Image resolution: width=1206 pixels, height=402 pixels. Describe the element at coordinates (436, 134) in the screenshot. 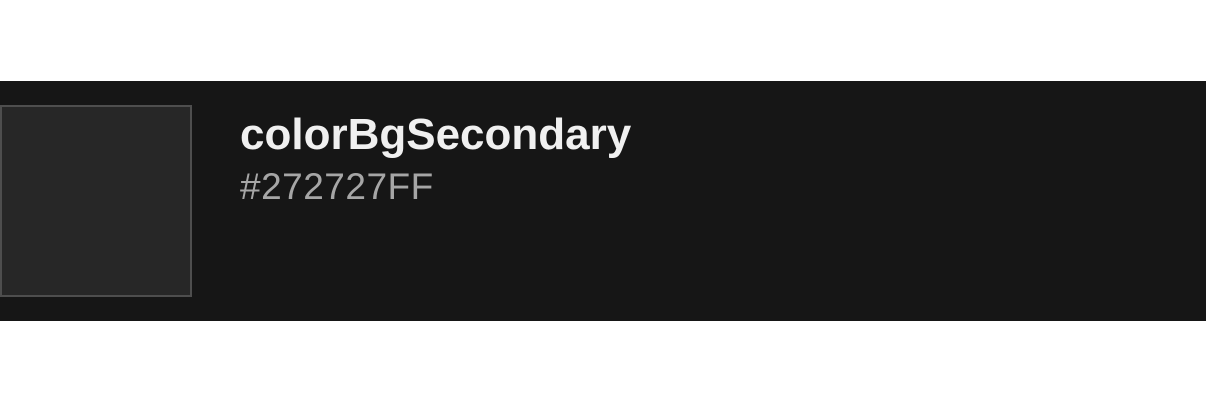

I see `token-name: colorBgSecondary` at that location.